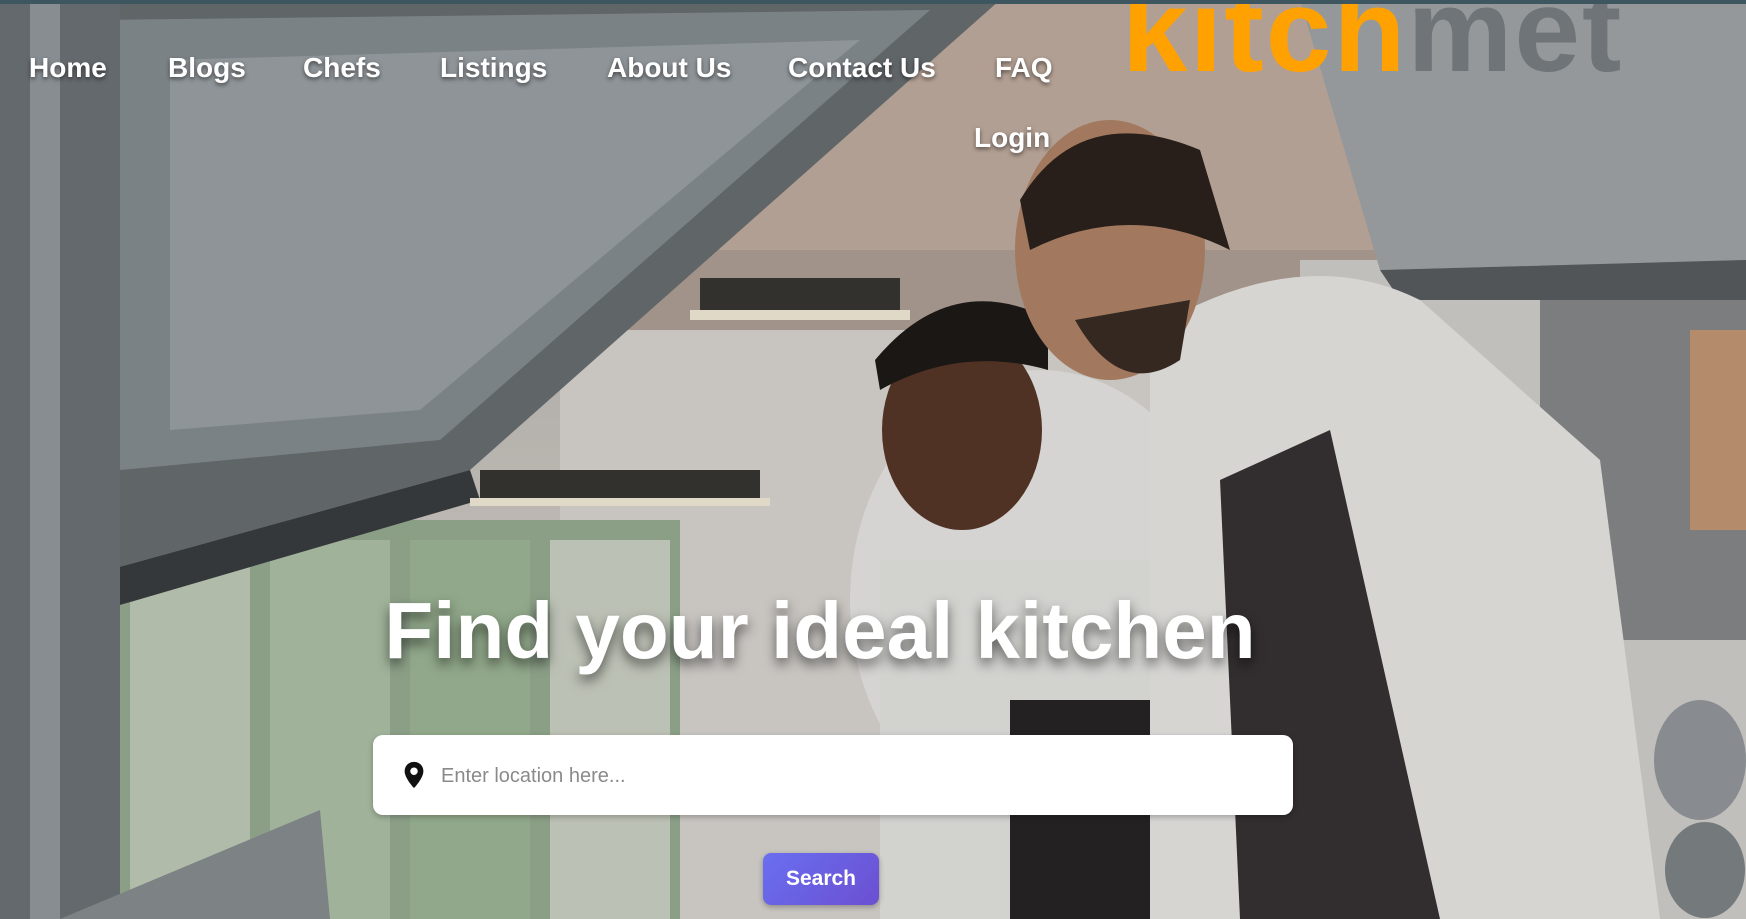  I want to click on top-border, so click(873, 2).